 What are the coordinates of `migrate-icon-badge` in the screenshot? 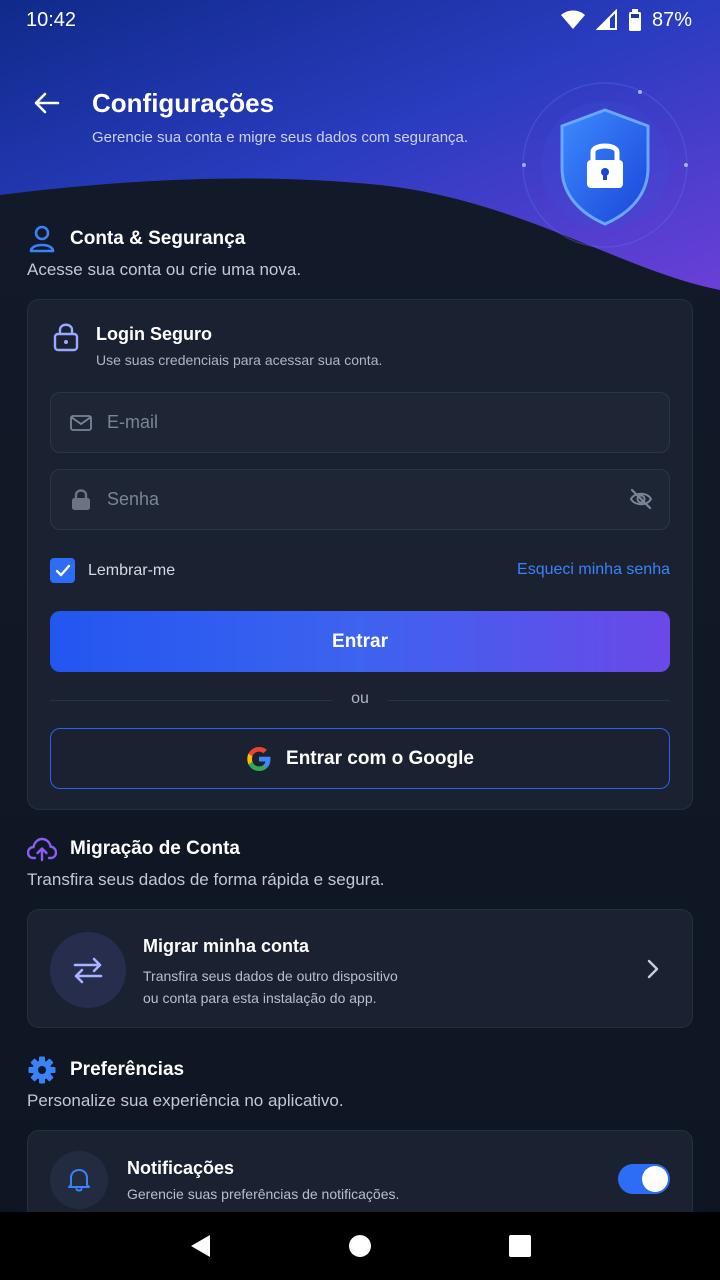 It's located at (88, 970).